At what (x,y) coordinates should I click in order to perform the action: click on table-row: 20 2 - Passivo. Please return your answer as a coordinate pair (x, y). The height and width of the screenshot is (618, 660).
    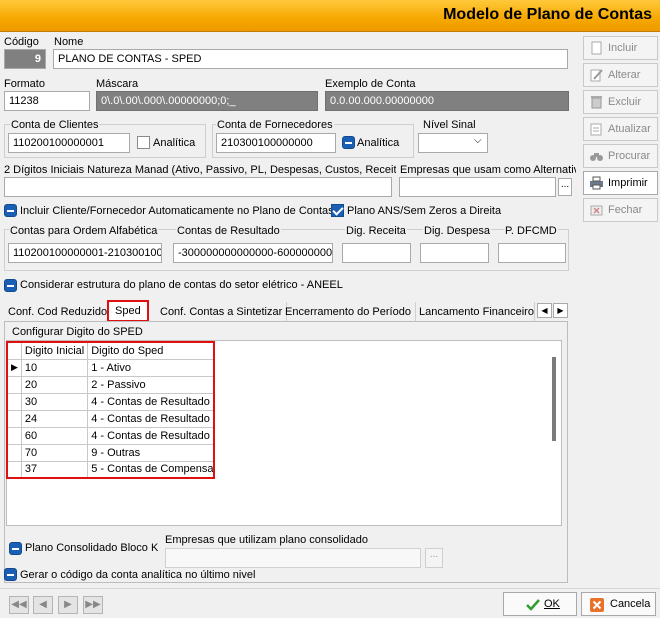
    Looking at the image, I should click on (111, 385).